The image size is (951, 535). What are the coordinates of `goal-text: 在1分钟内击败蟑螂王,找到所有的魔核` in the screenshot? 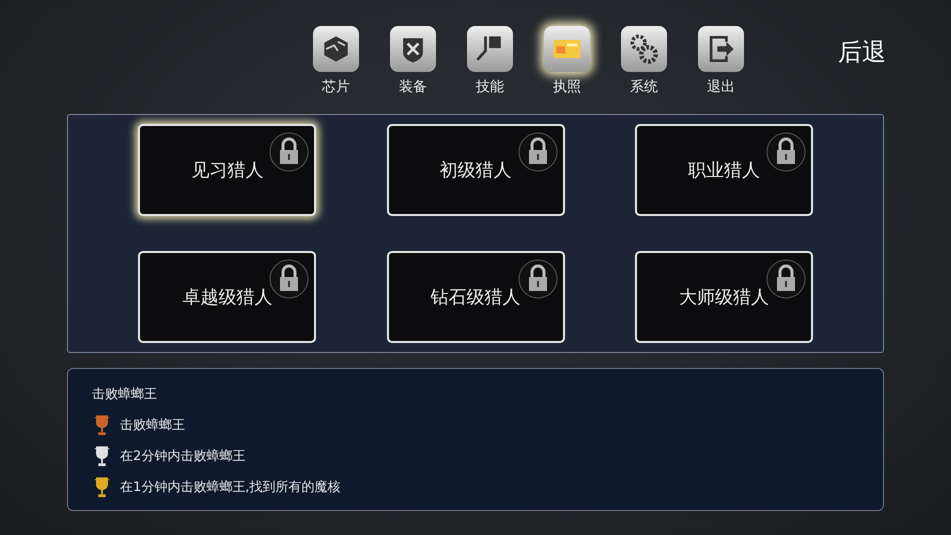 It's located at (230, 487).